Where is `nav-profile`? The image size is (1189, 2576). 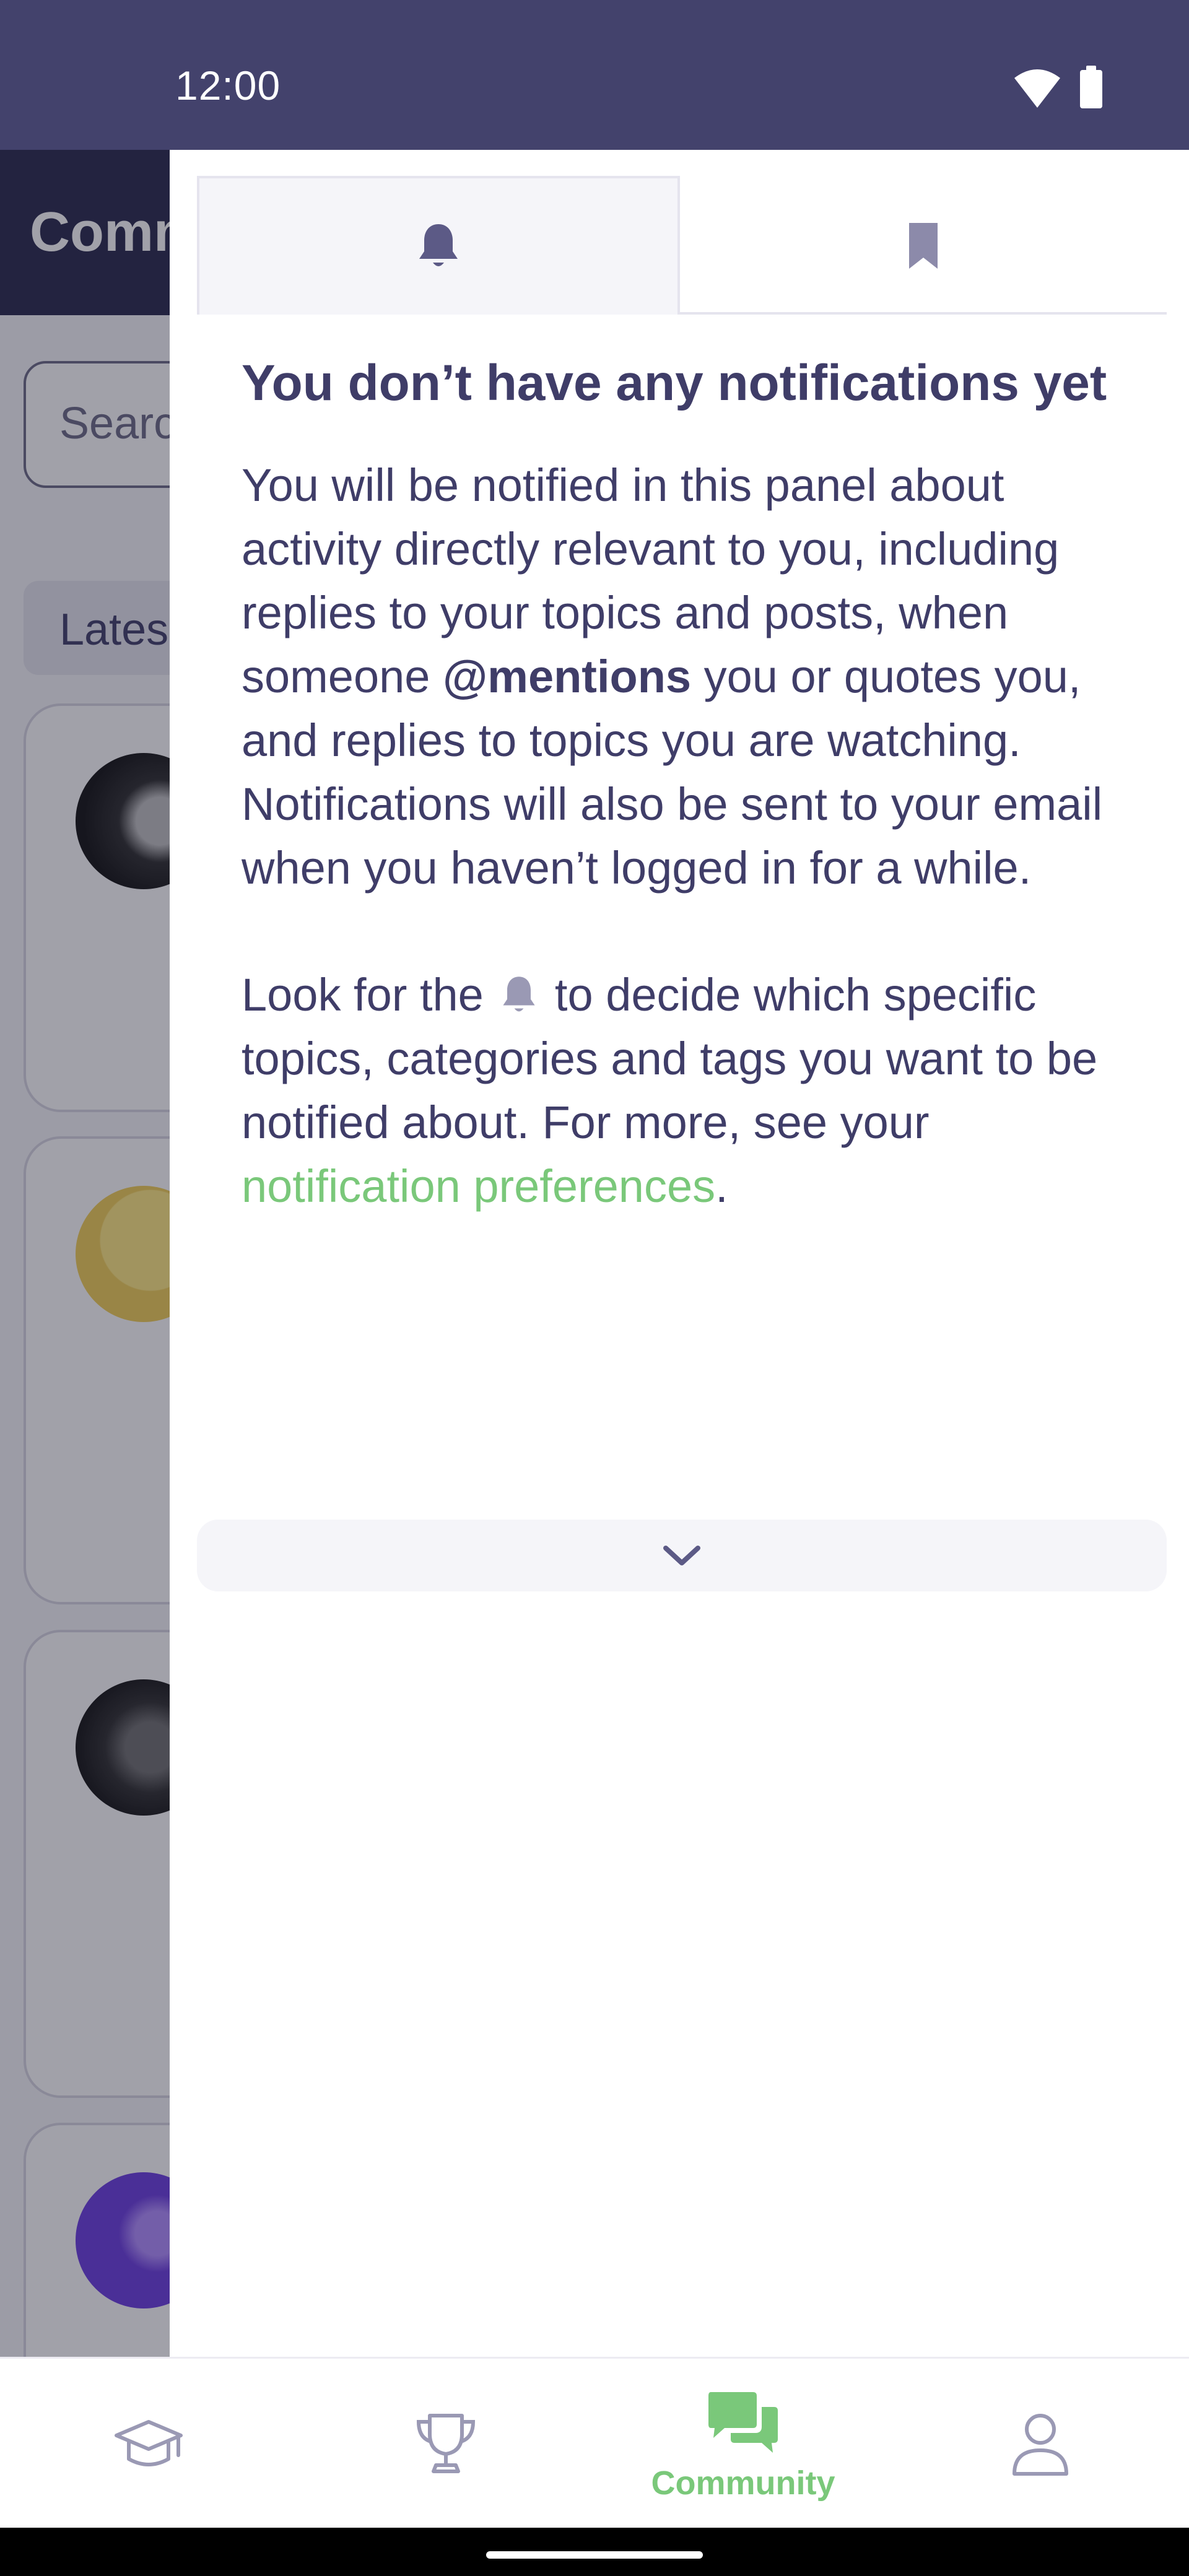
nav-profile is located at coordinates (1040, 2444).